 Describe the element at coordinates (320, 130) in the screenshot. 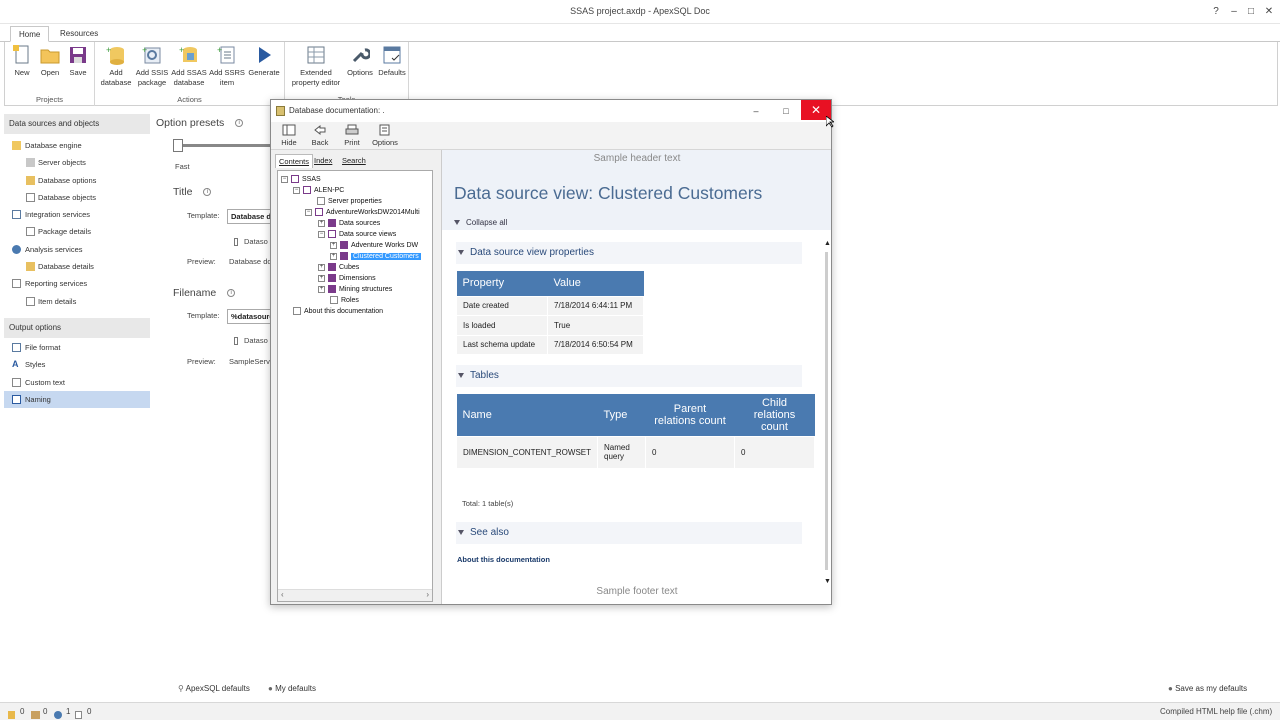

I see `back-arrow-icon` at that location.